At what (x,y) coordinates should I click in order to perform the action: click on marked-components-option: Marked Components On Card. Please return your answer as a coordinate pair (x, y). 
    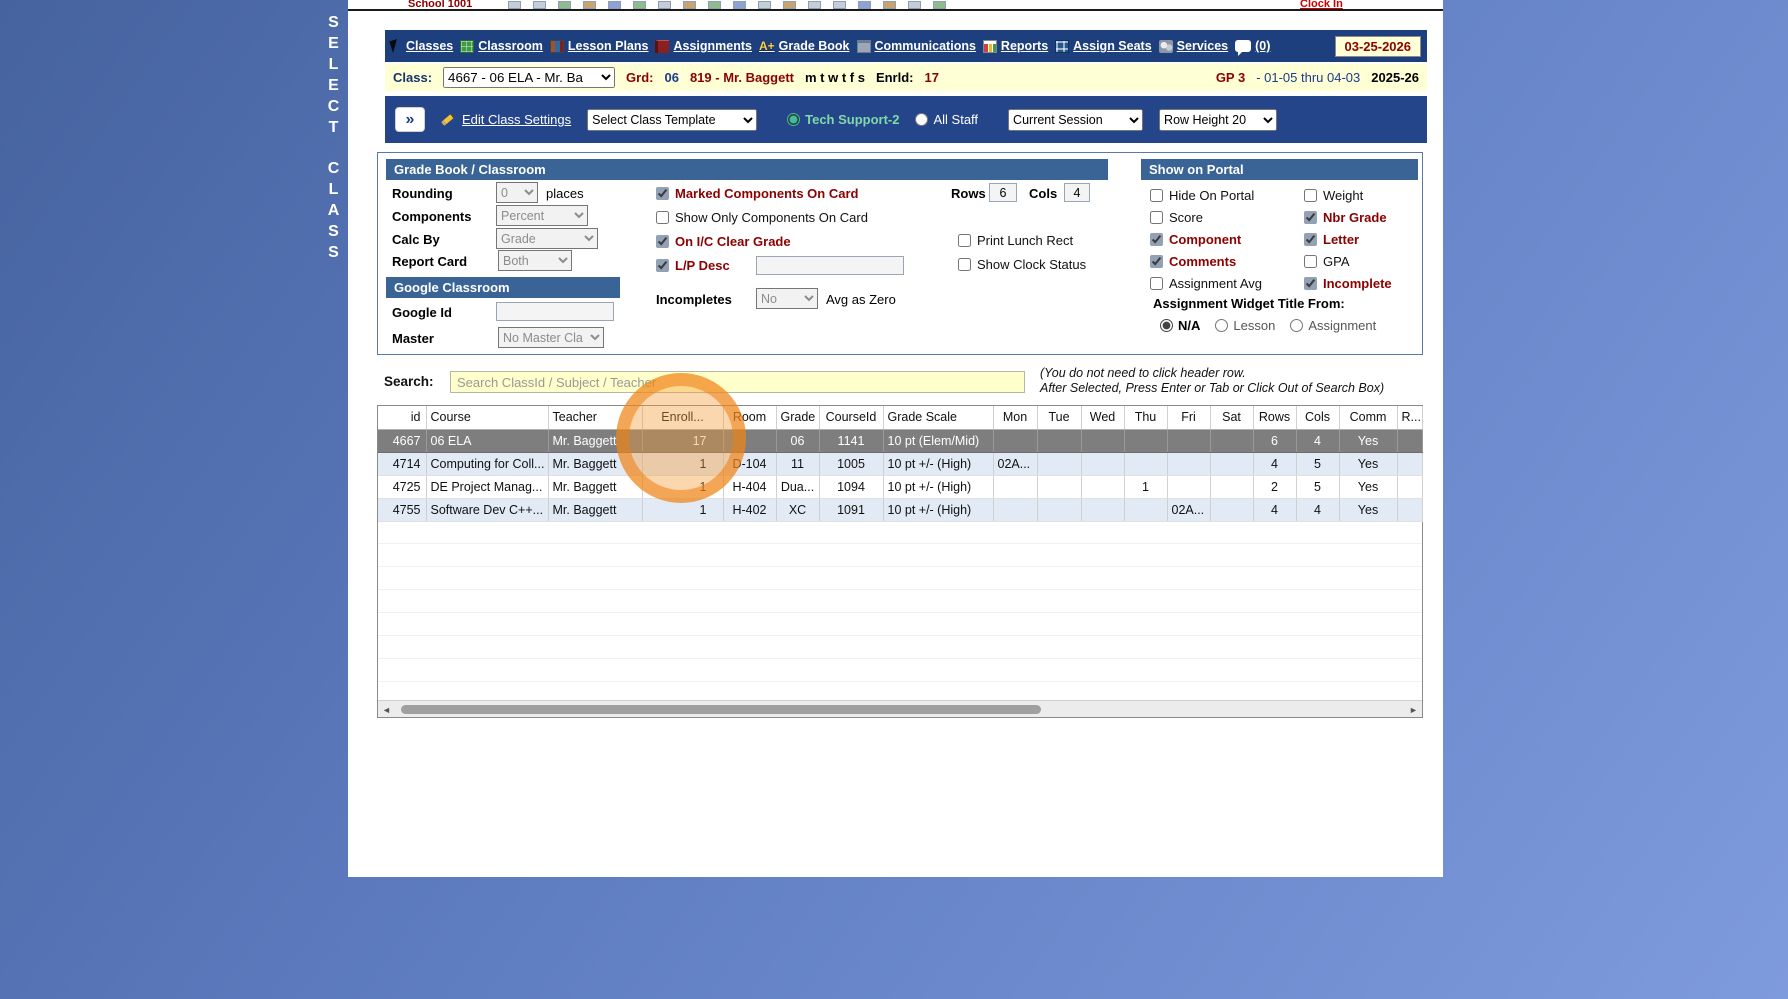
    Looking at the image, I should click on (757, 193).